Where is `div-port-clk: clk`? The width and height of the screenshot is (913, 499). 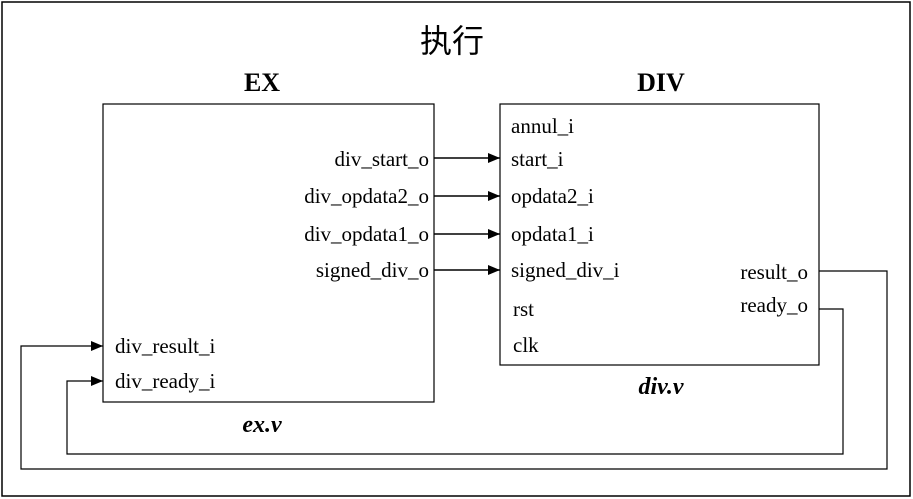 div-port-clk: clk is located at coordinates (526, 345).